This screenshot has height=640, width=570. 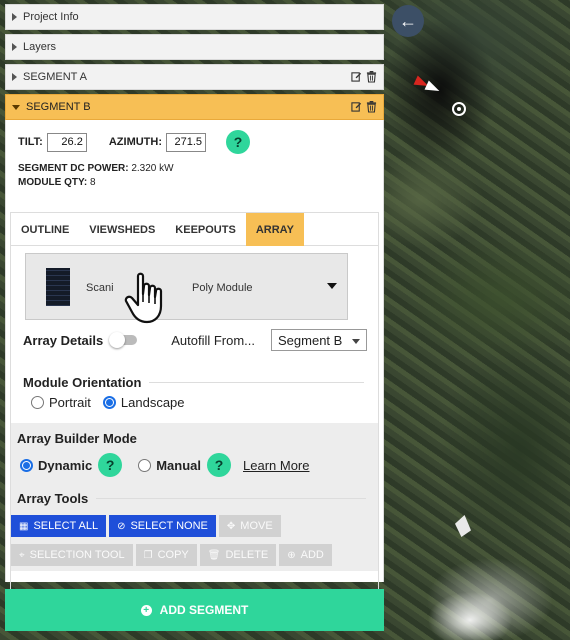 I want to click on portrait-label: Portrait, so click(x=70, y=402).